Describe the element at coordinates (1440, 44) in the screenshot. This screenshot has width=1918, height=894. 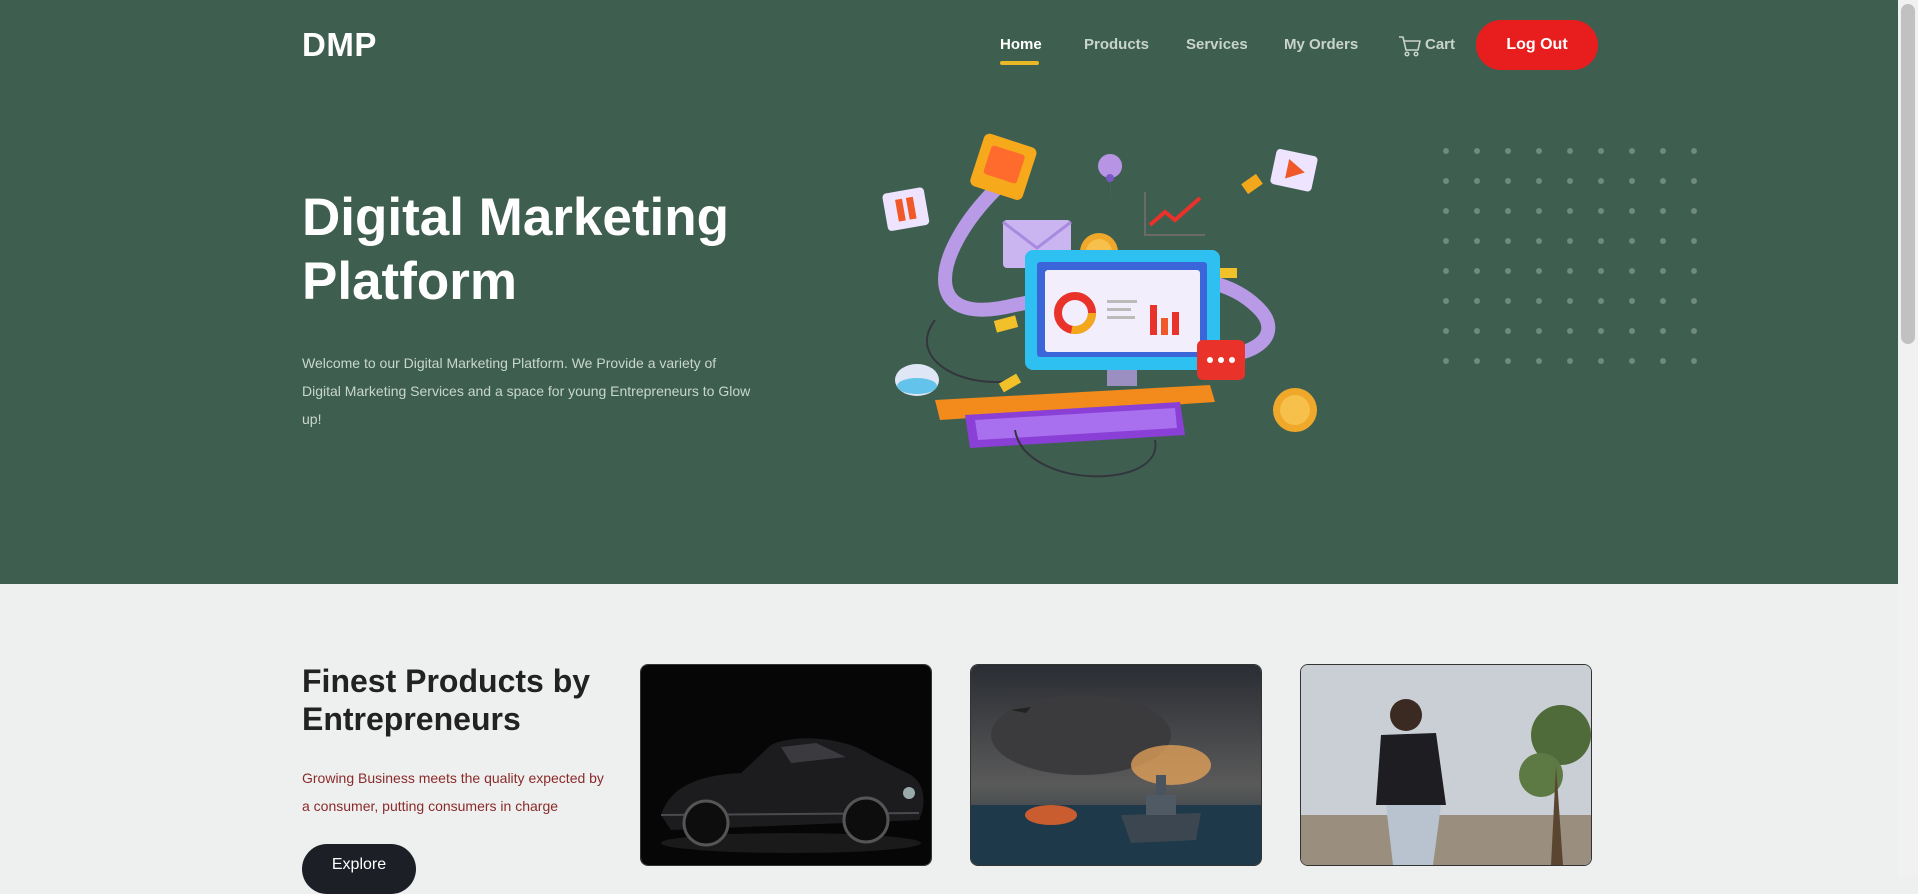
I see `nav-cart: Cart` at that location.